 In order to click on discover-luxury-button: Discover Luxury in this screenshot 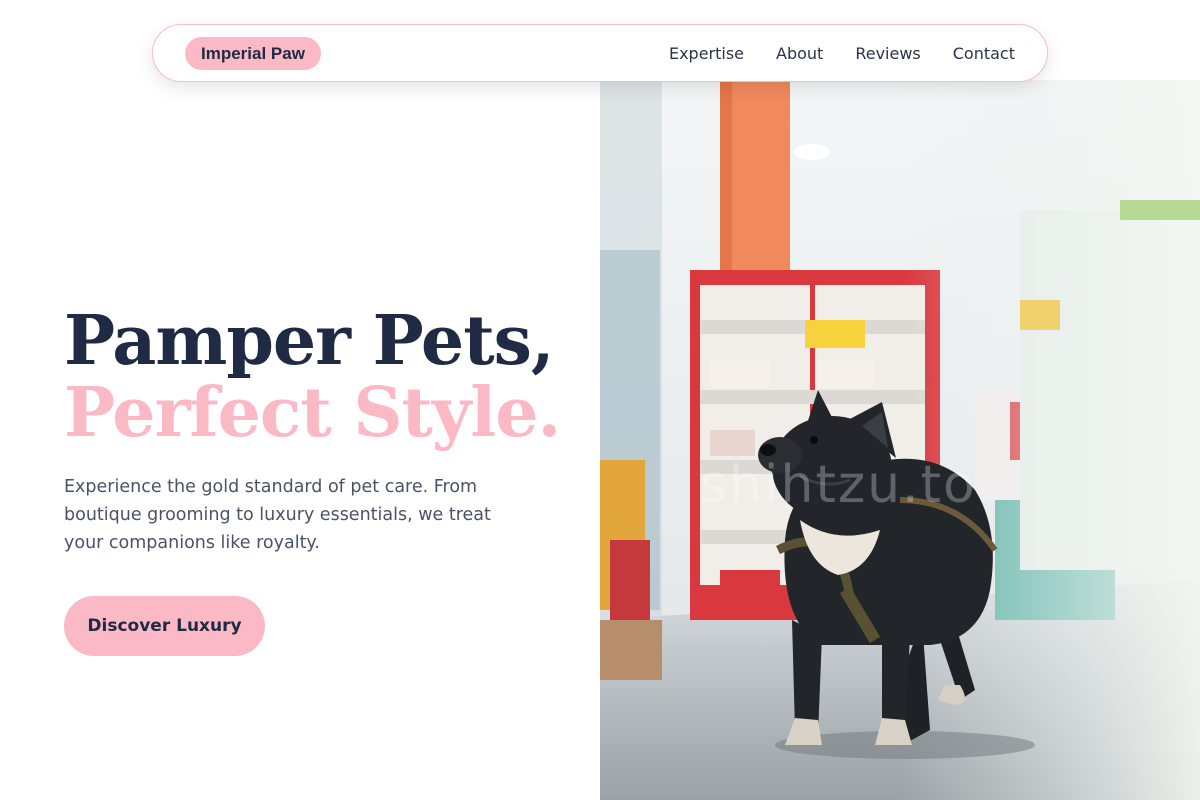, I will do `click(164, 626)`.